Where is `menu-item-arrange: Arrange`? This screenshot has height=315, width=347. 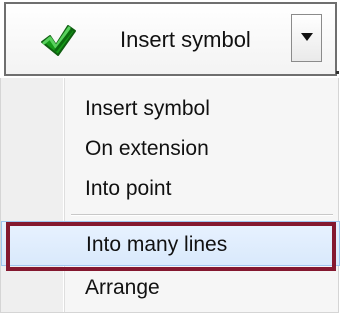 menu-item-arrange: Arrange is located at coordinates (170, 287).